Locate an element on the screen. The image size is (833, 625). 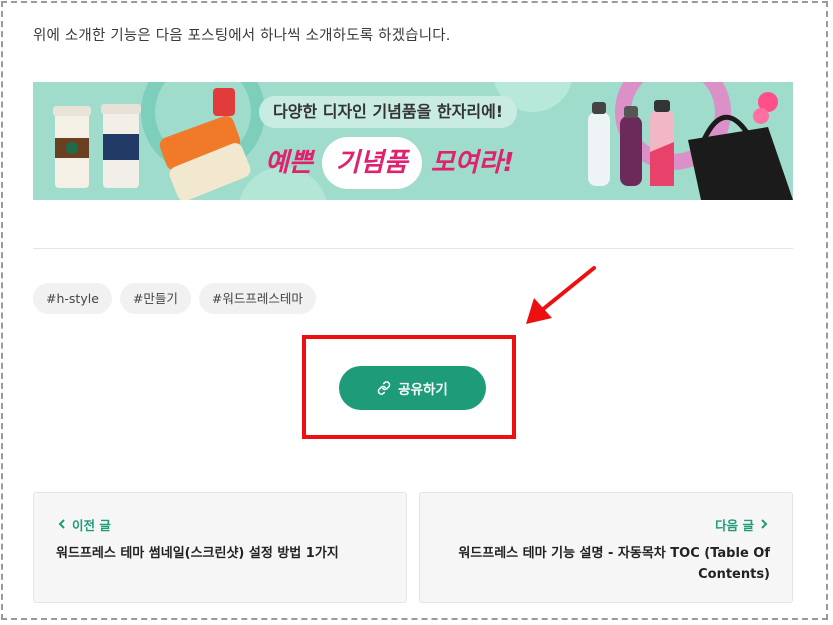
share-button: 공유하기 is located at coordinates (412, 388).